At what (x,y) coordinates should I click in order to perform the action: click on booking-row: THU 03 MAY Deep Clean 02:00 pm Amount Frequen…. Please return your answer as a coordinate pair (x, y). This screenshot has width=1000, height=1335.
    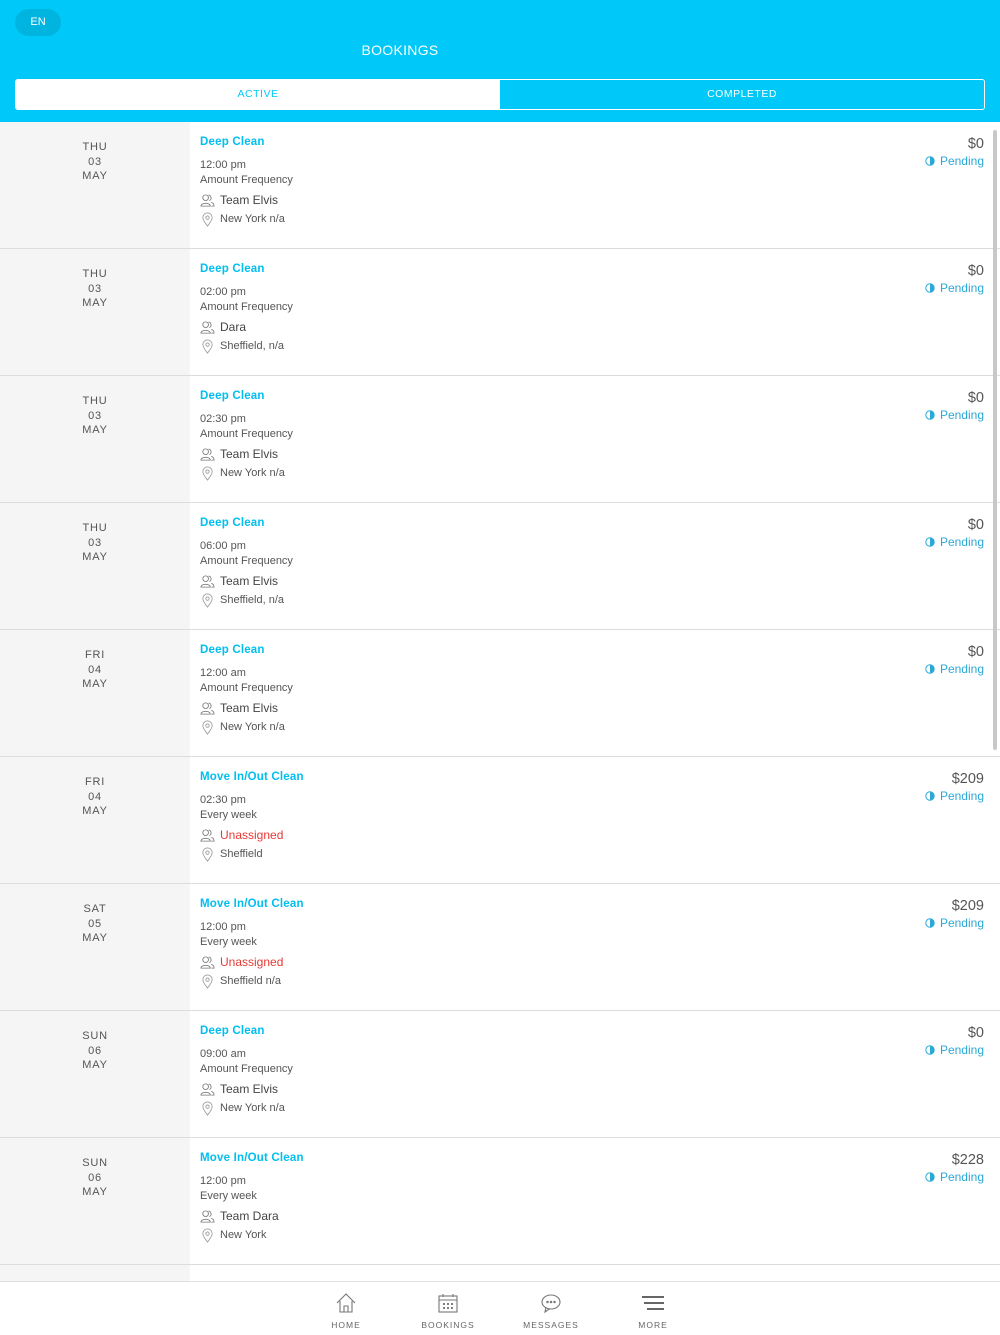
    Looking at the image, I should click on (500, 312).